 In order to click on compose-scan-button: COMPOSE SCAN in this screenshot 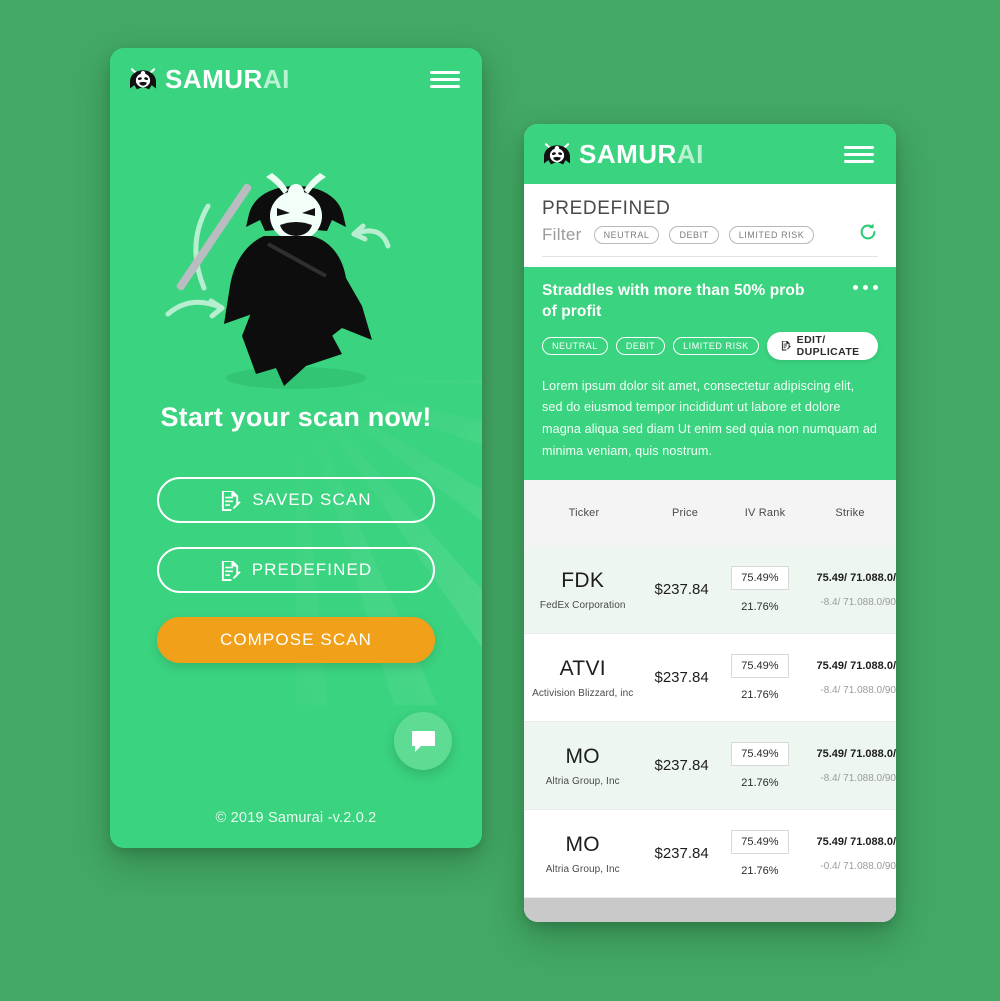, I will do `click(296, 640)`.